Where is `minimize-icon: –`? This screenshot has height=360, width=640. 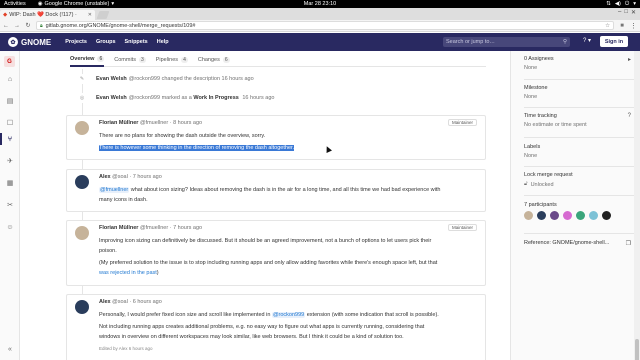
minimize-icon: – is located at coordinates (619, 12).